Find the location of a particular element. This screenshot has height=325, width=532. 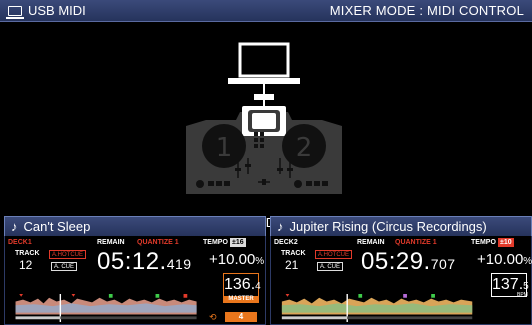

tempo-range-badge: ±10 is located at coordinates (506, 242).